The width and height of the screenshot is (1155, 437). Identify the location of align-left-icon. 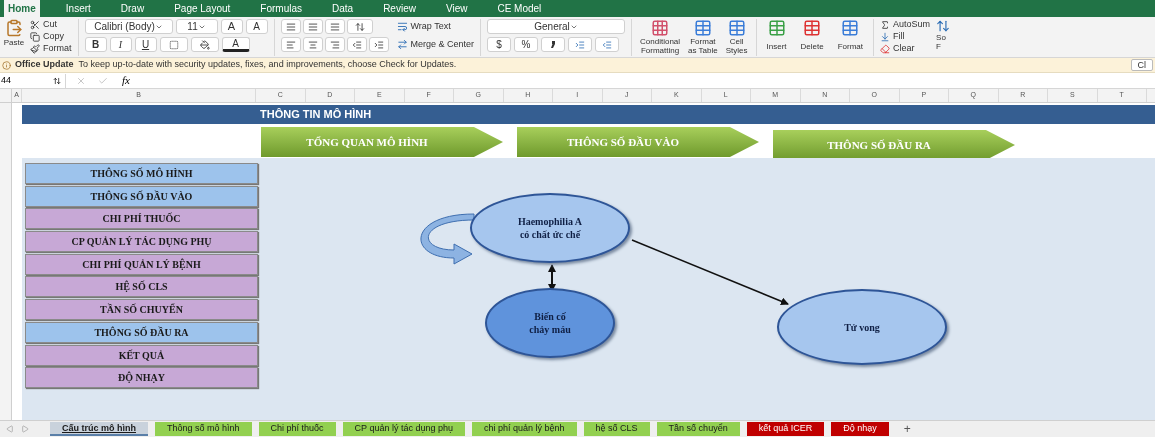
(290, 44).